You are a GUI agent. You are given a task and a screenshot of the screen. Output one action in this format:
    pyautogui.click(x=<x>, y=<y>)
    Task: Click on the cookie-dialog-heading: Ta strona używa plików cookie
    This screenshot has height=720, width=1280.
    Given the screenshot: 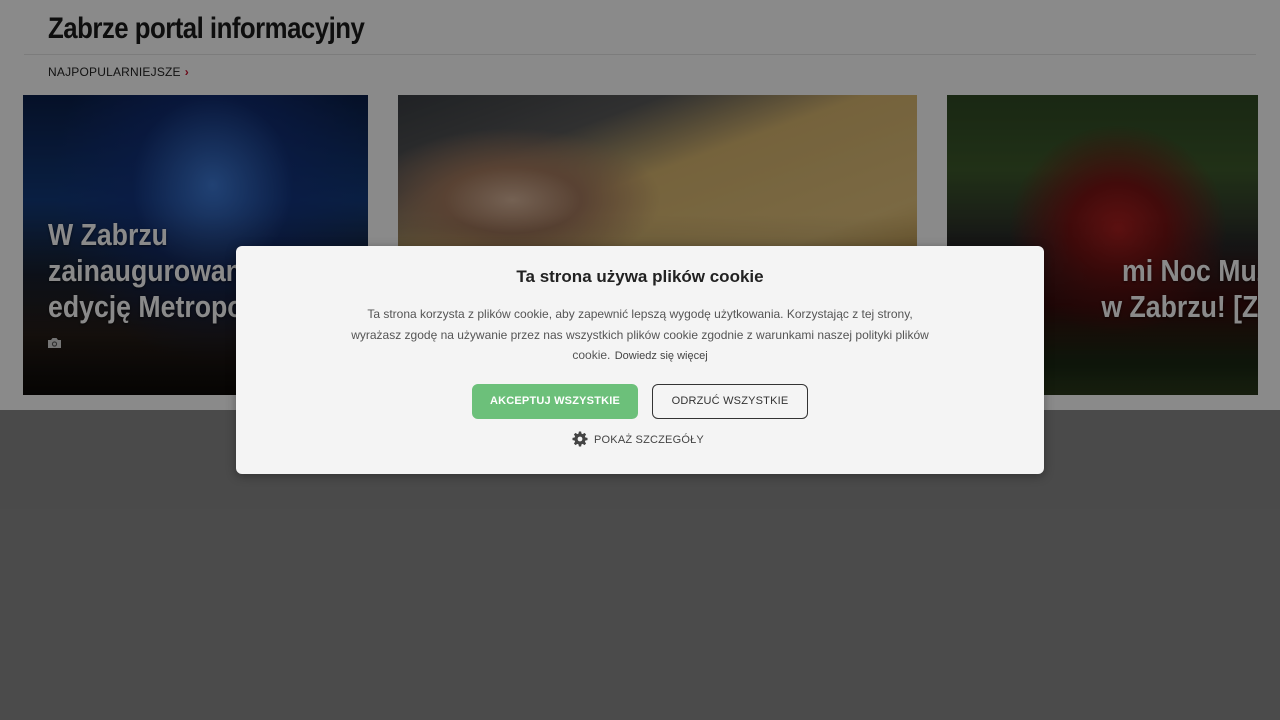 What is the action you would take?
    pyautogui.click(x=640, y=276)
    